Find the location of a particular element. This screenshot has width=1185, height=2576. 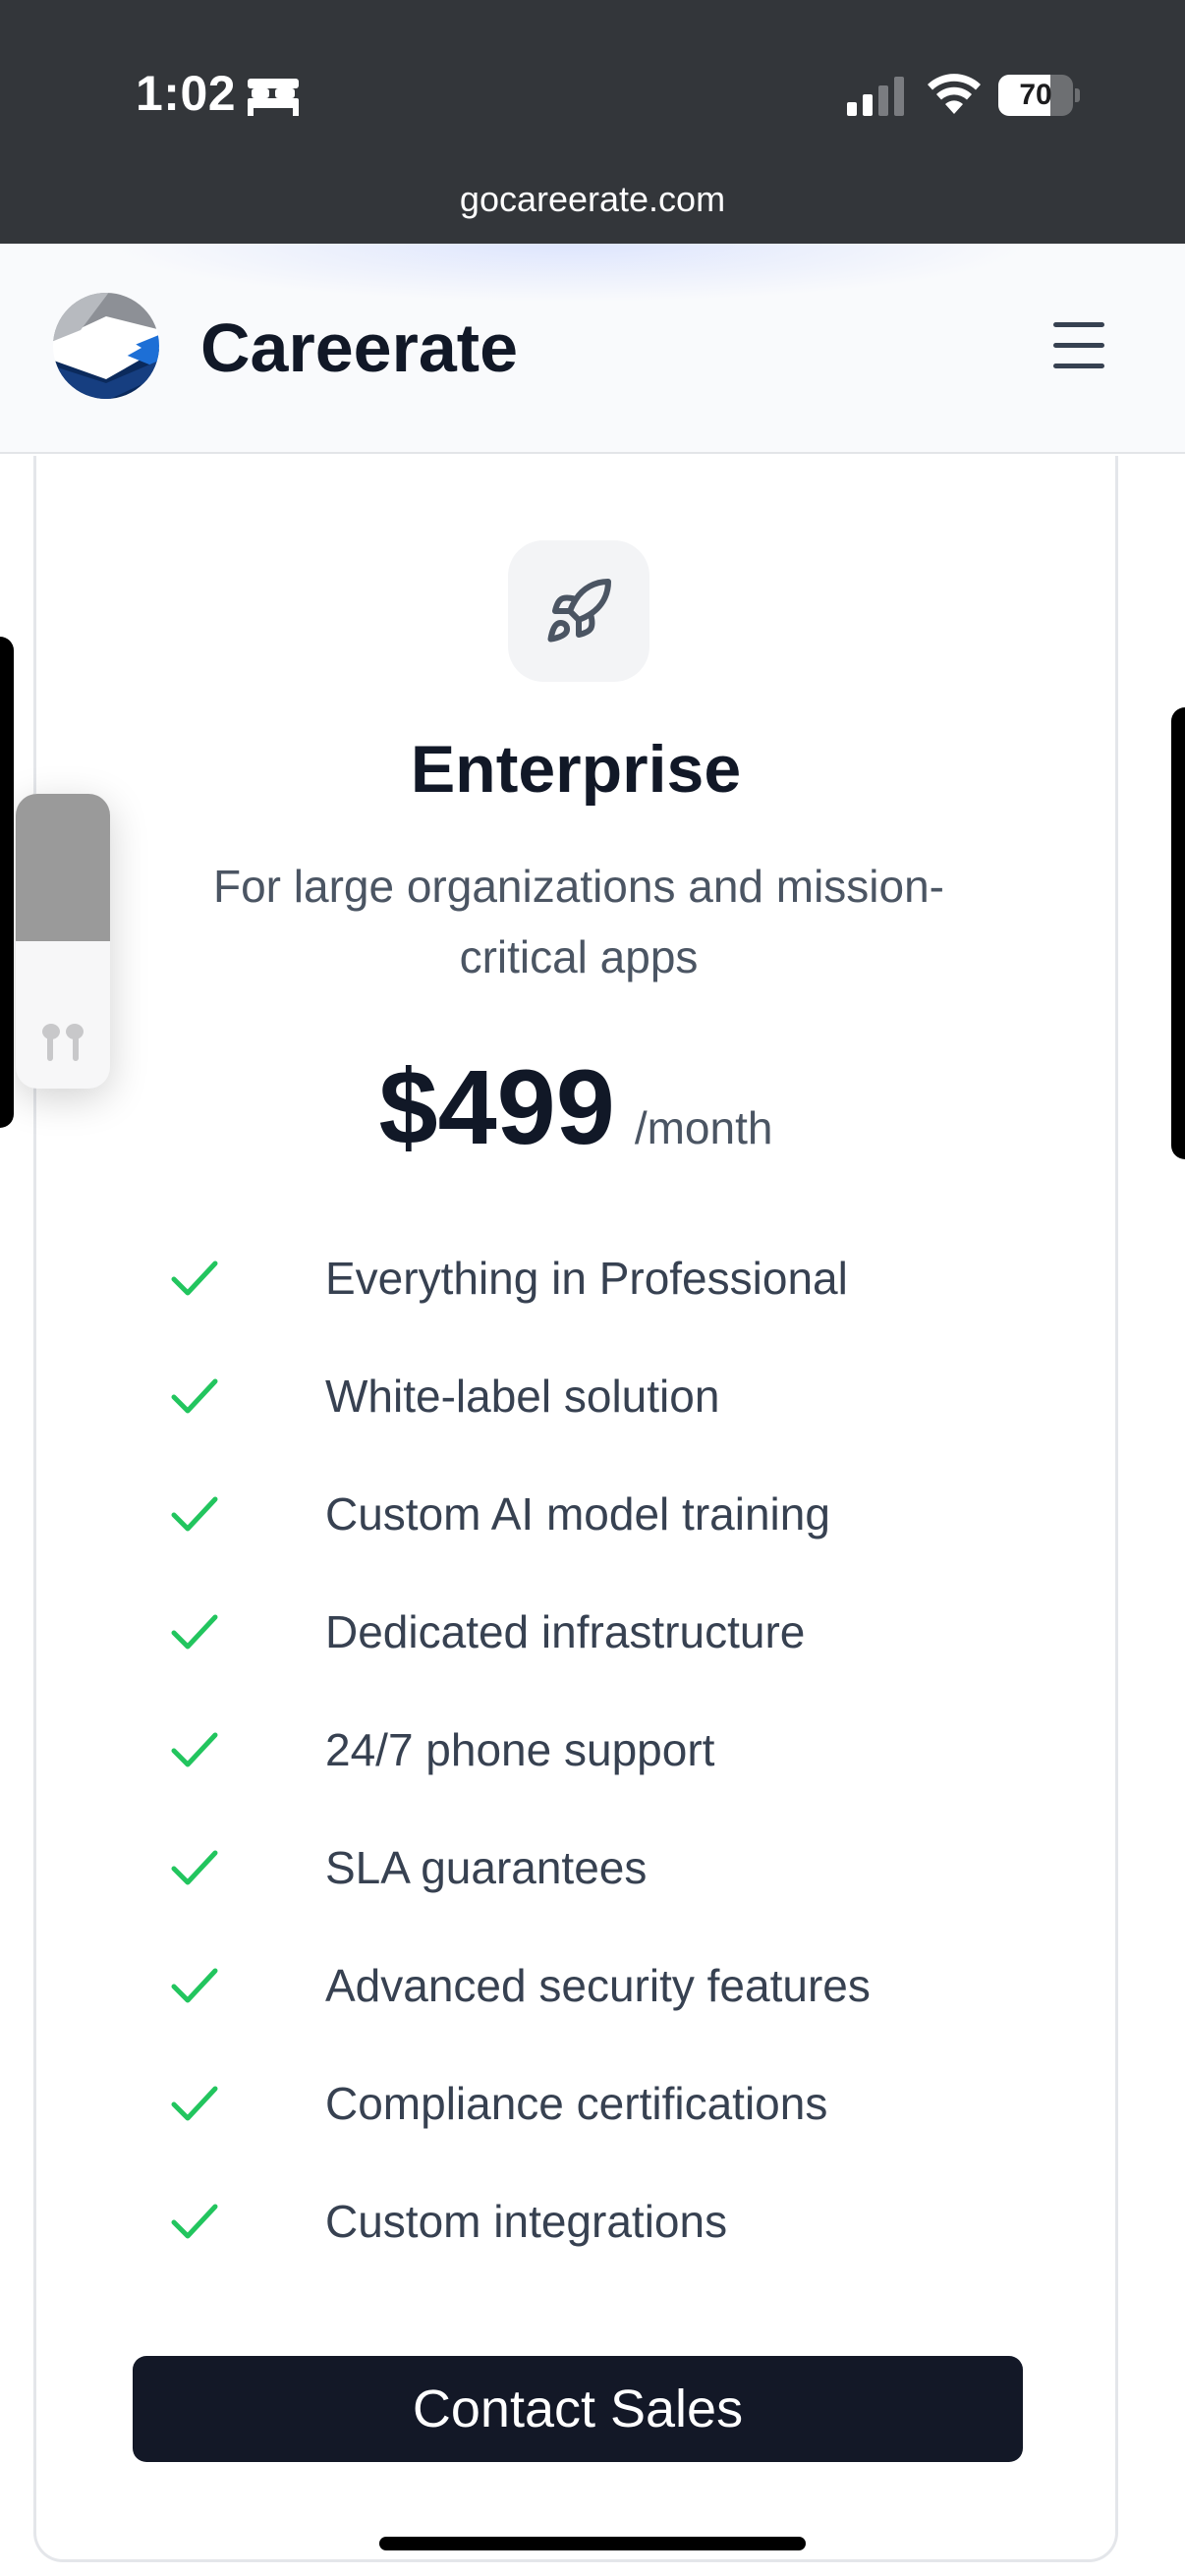

feature-item: Everything in Professional is located at coordinates (606, 1279).